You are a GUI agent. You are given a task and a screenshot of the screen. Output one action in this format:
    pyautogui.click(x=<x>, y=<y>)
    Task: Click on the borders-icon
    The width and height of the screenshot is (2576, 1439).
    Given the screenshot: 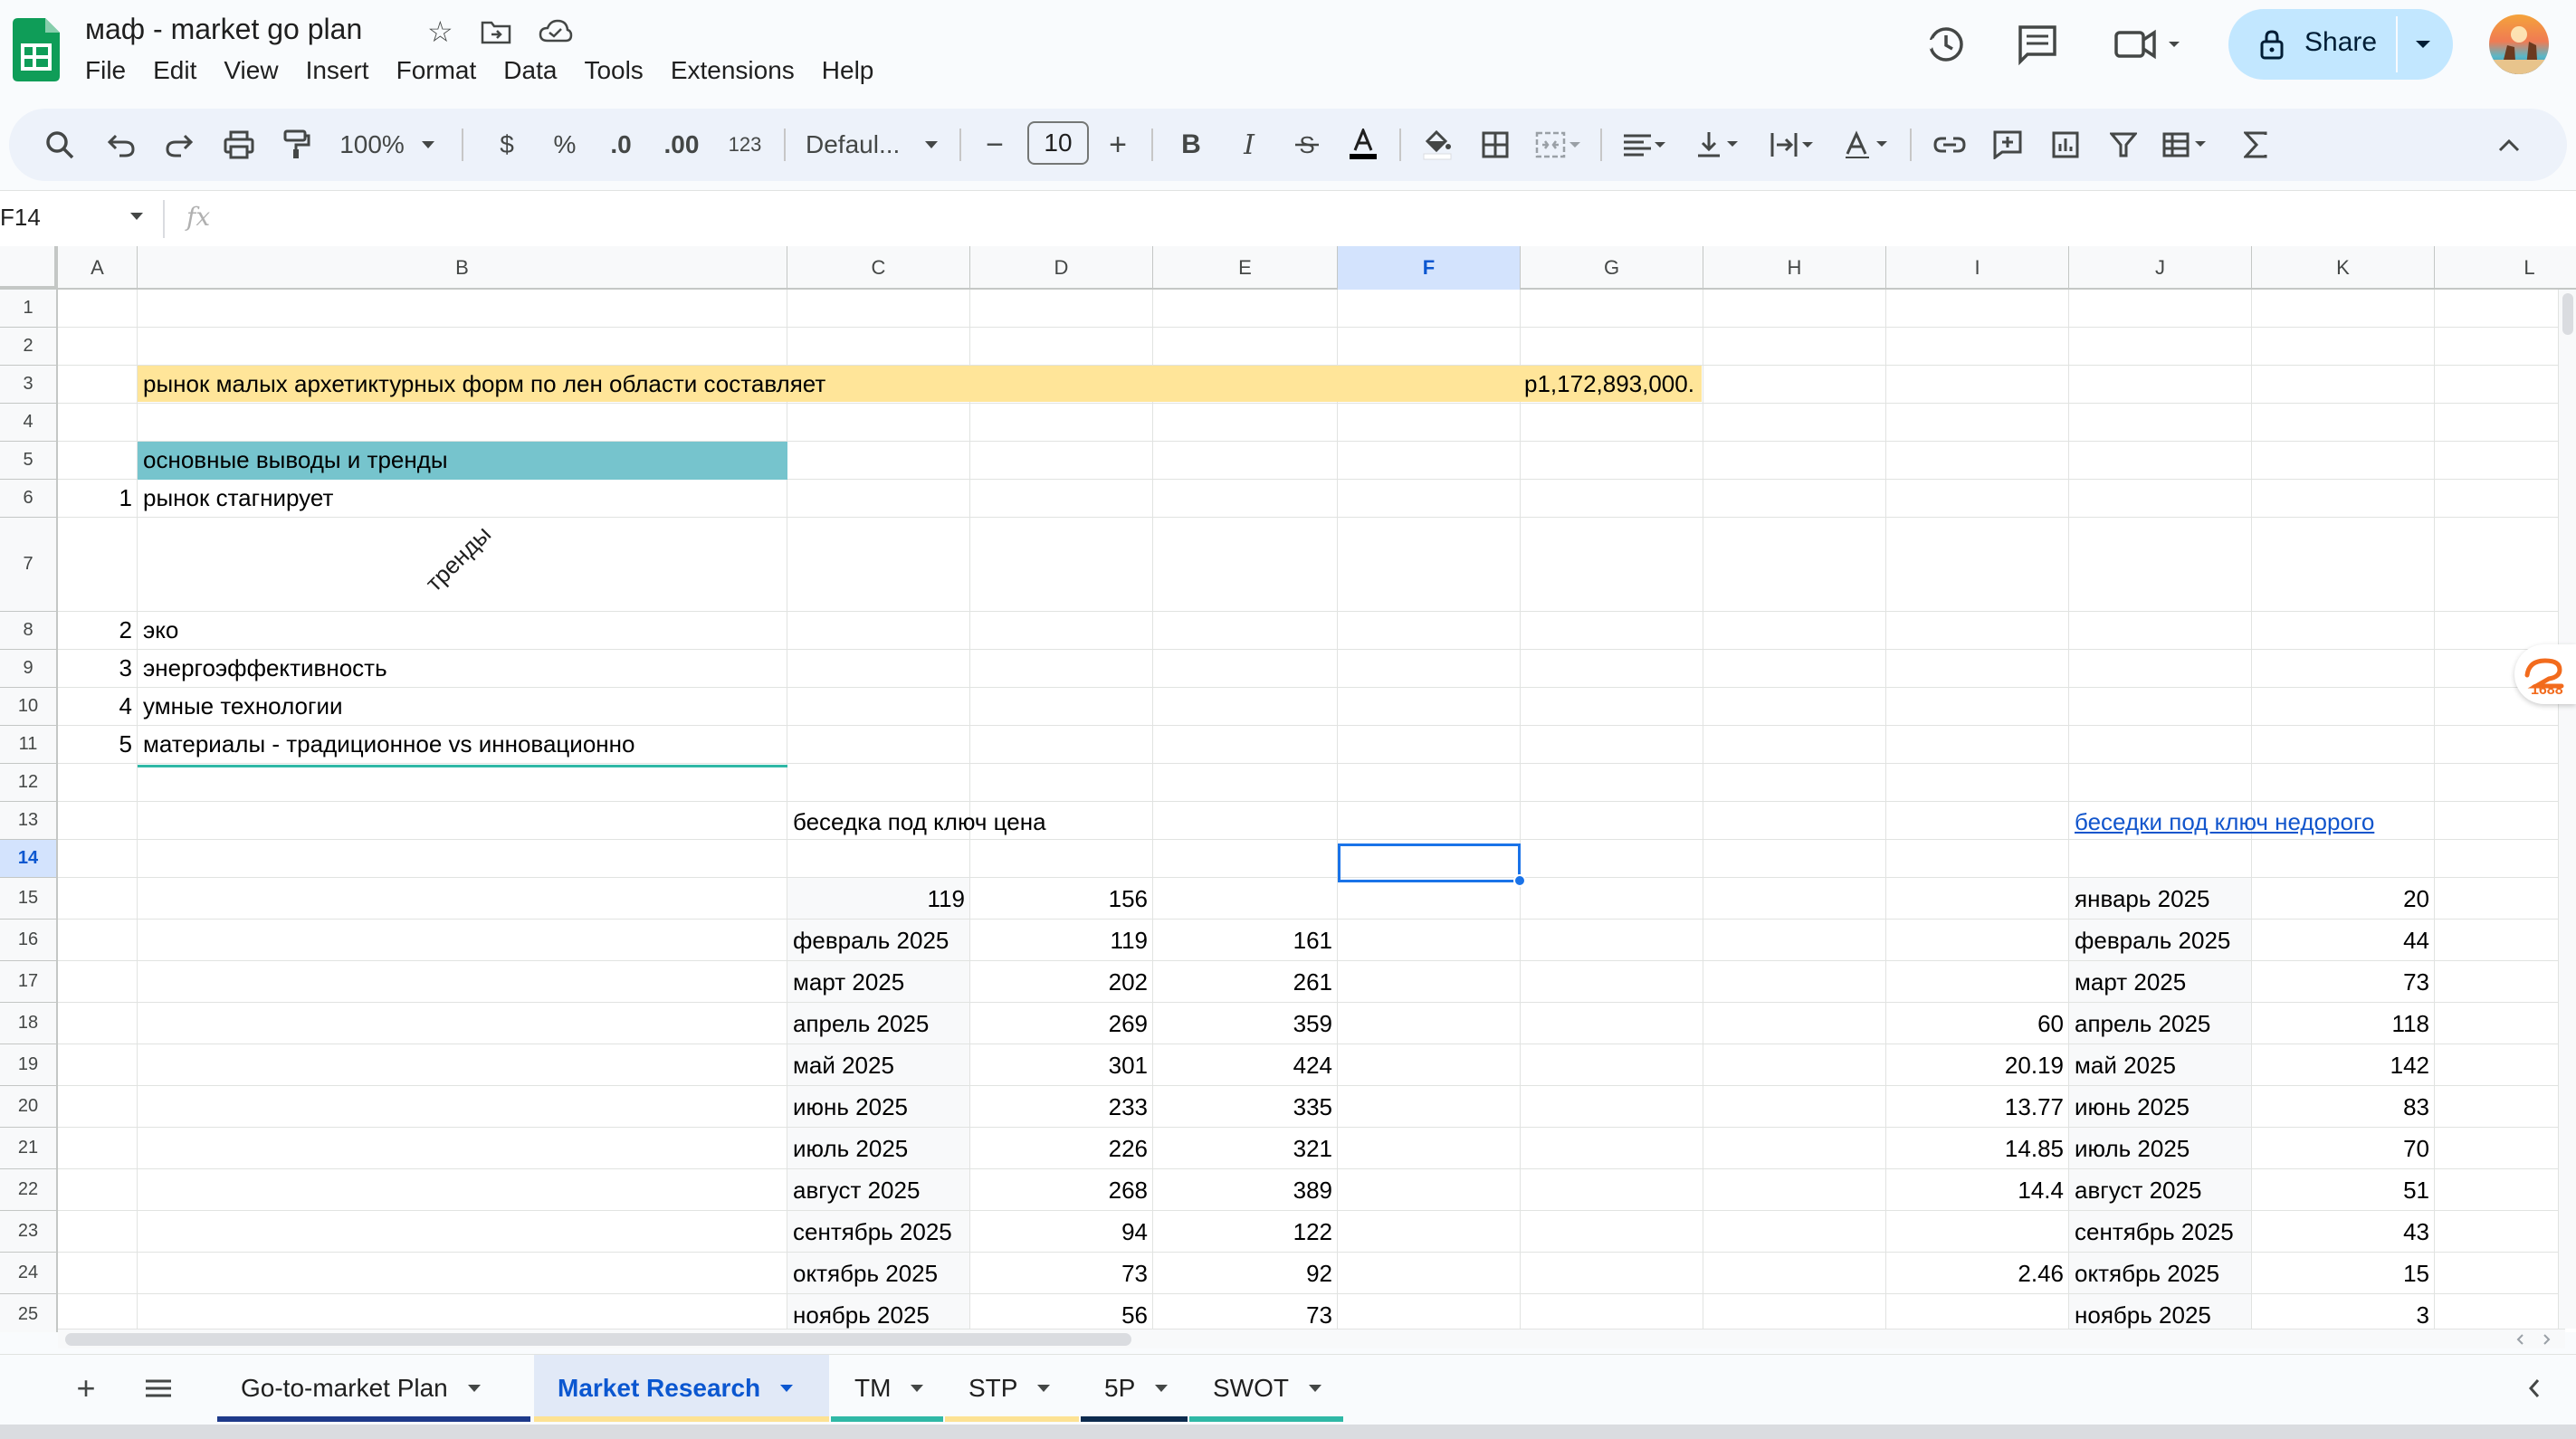 What is the action you would take?
    pyautogui.click(x=1495, y=145)
    